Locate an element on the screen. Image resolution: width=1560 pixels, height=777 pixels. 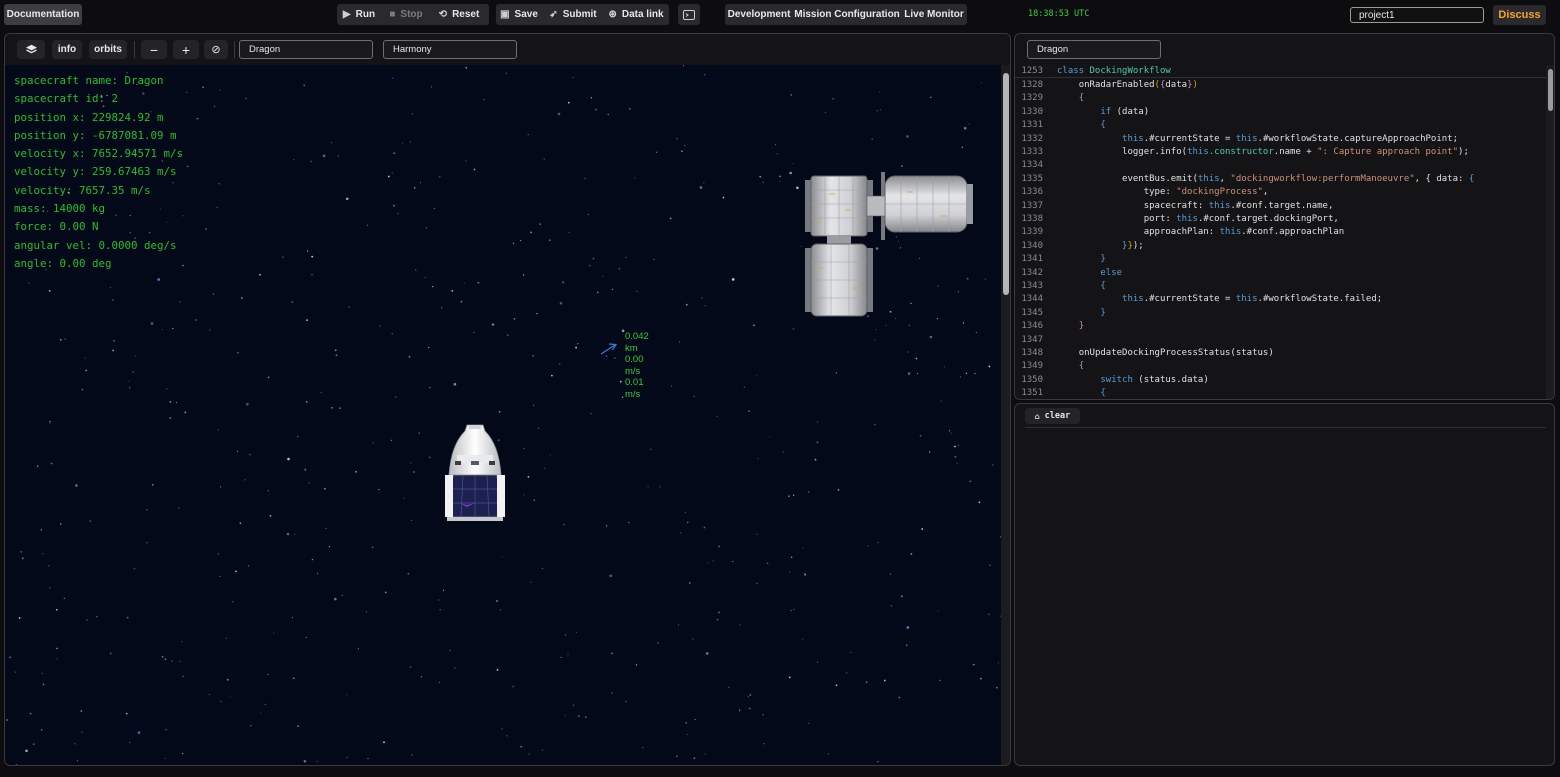
code-line: 1334 is located at coordinates (1280, 165).